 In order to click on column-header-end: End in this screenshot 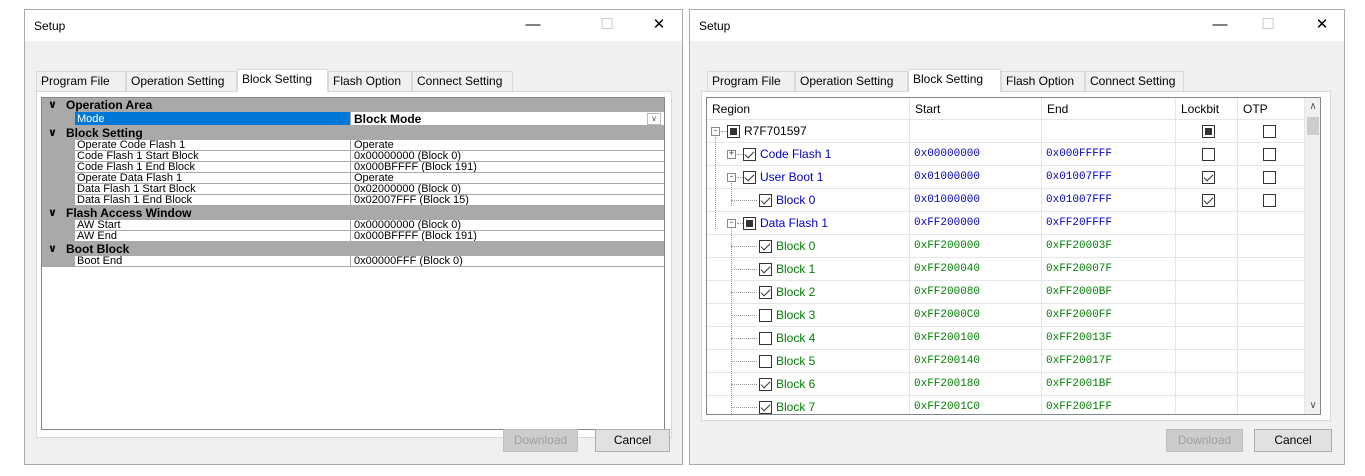, I will do `click(1109, 109)`.